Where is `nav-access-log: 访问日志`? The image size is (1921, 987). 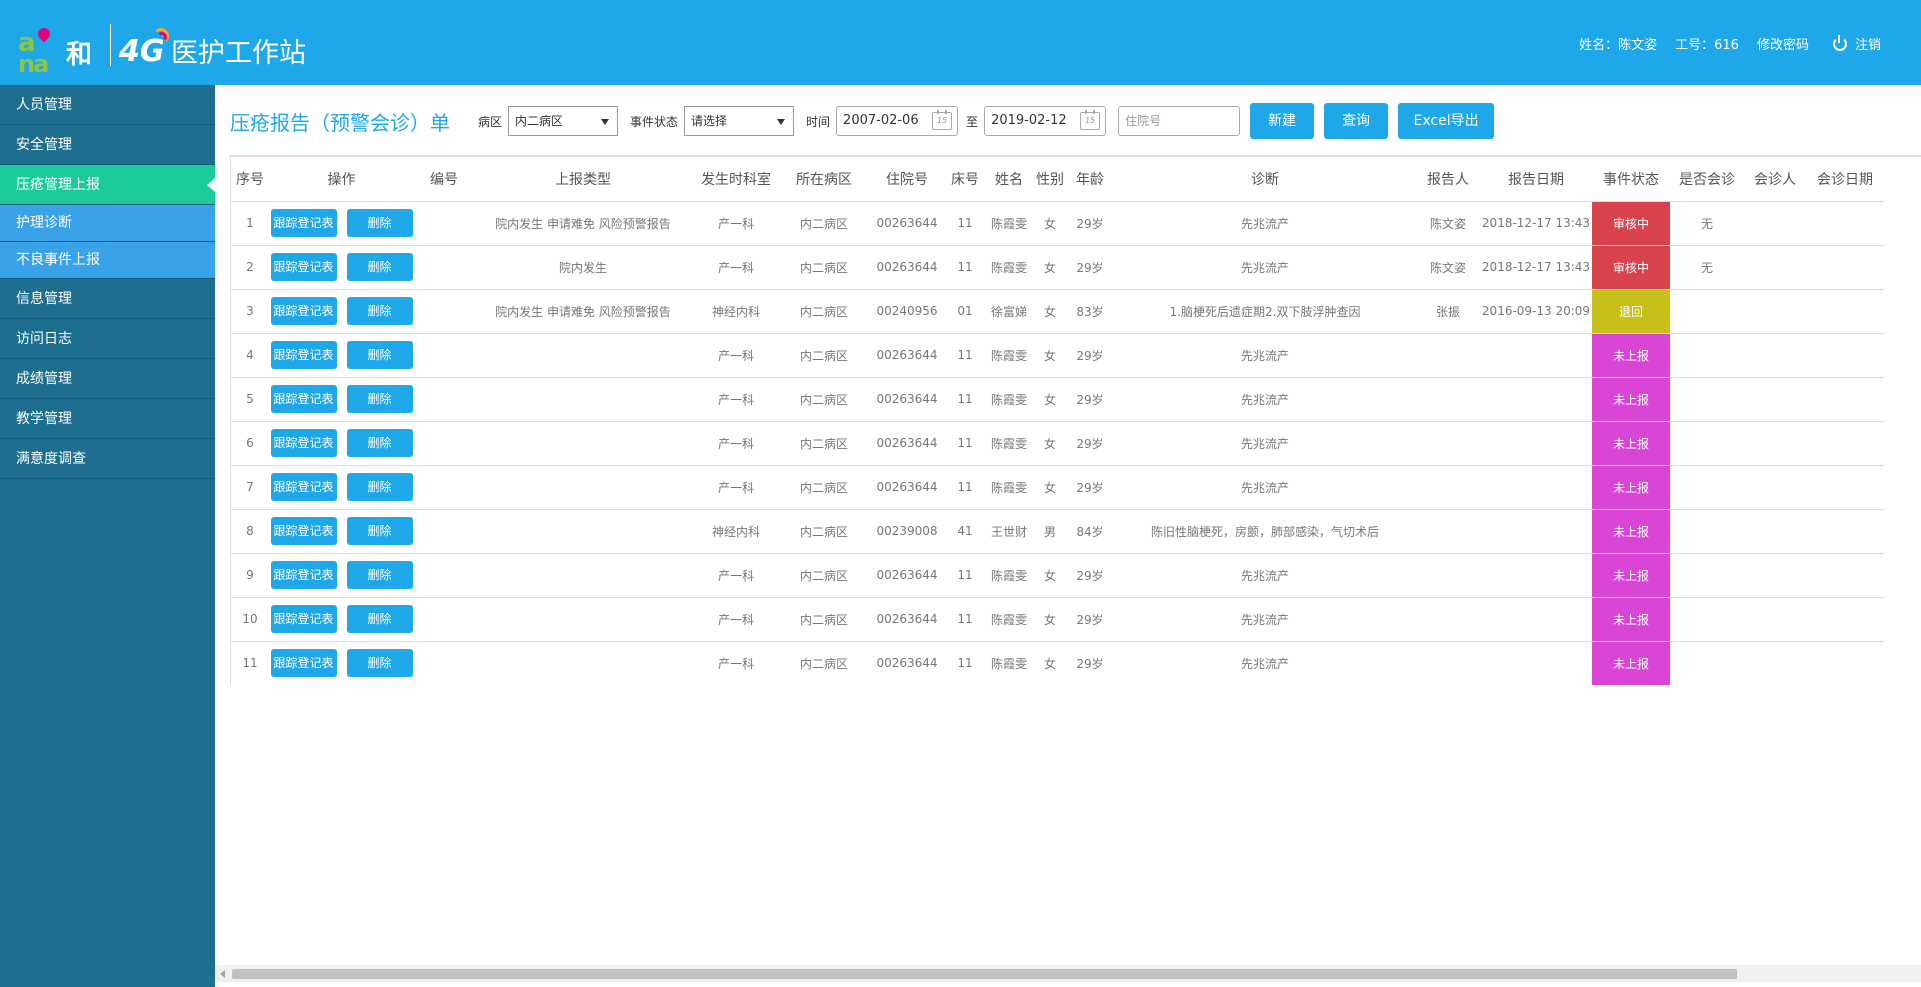
nav-access-log: 访问日志 is located at coordinates (107, 339).